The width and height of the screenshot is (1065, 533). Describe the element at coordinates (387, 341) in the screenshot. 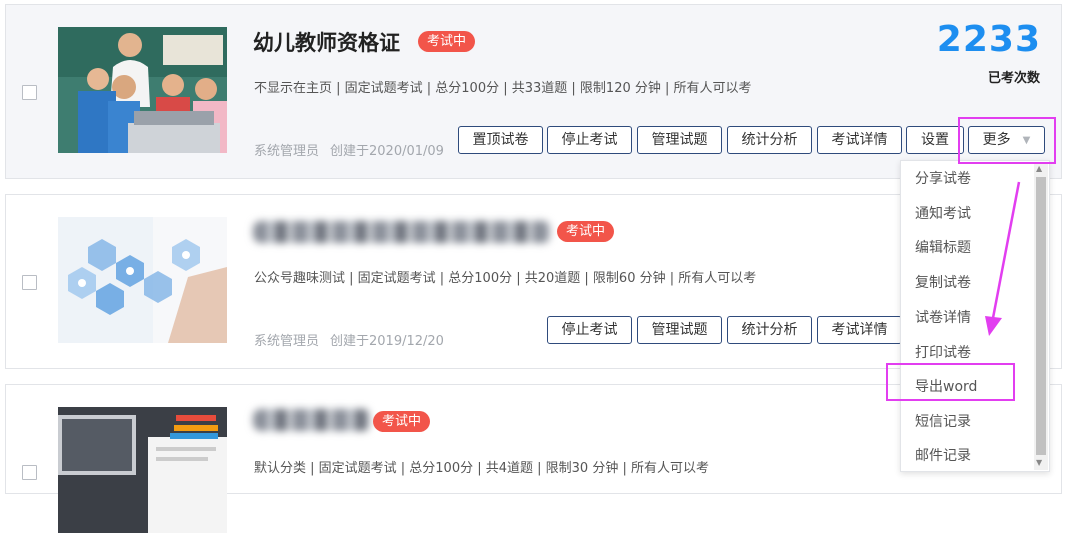

I see `created-date: 创建于2019/12/20` at that location.